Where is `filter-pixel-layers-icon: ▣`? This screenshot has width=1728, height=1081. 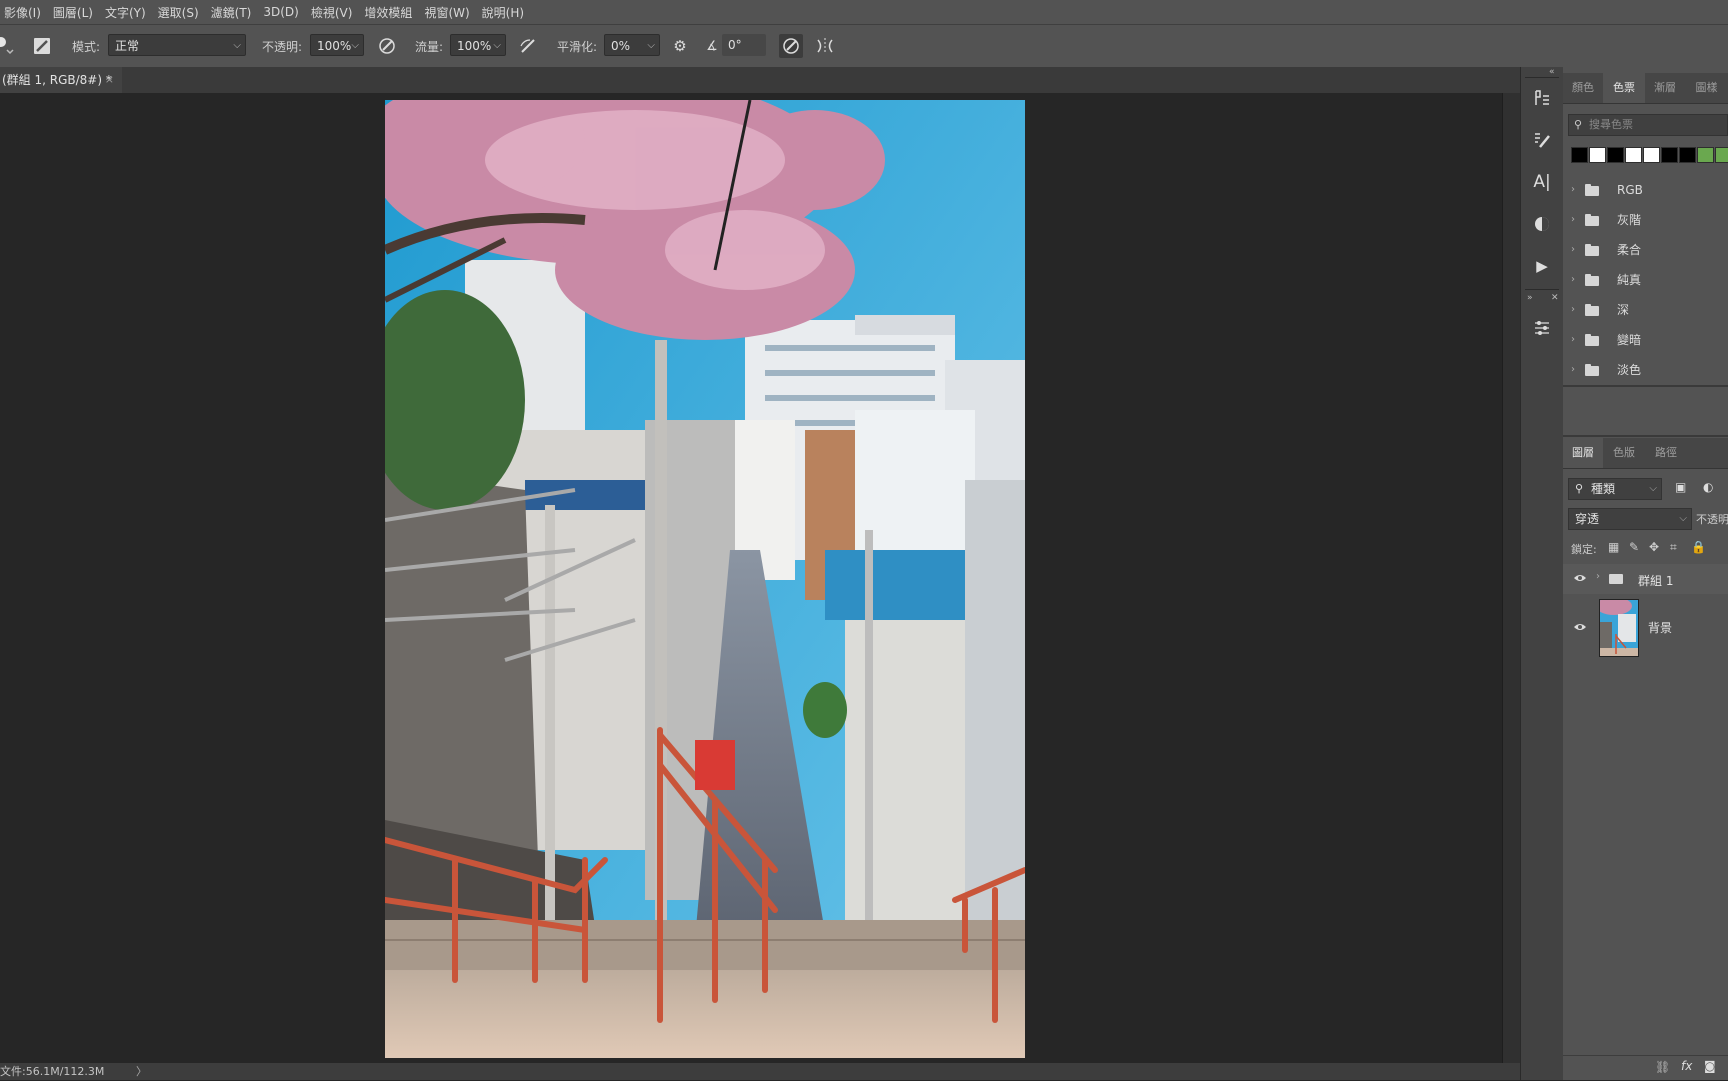
filter-pixel-layers-icon: ▣ is located at coordinates (1680, 487).